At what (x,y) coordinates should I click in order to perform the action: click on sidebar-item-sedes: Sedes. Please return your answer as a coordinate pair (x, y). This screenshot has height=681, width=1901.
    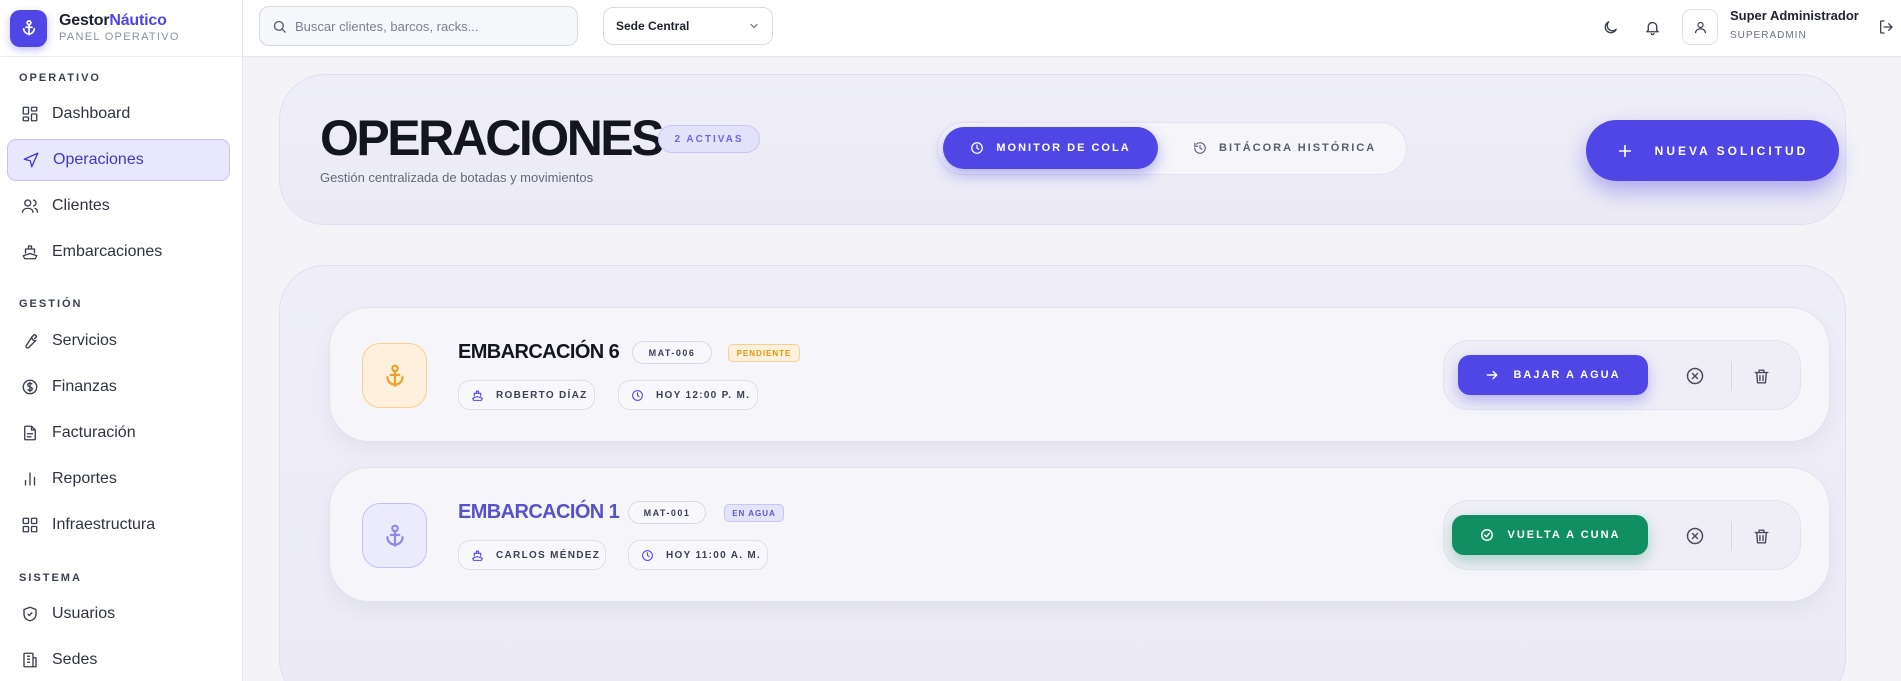
    Looking at the image, I should click on (118, 660).